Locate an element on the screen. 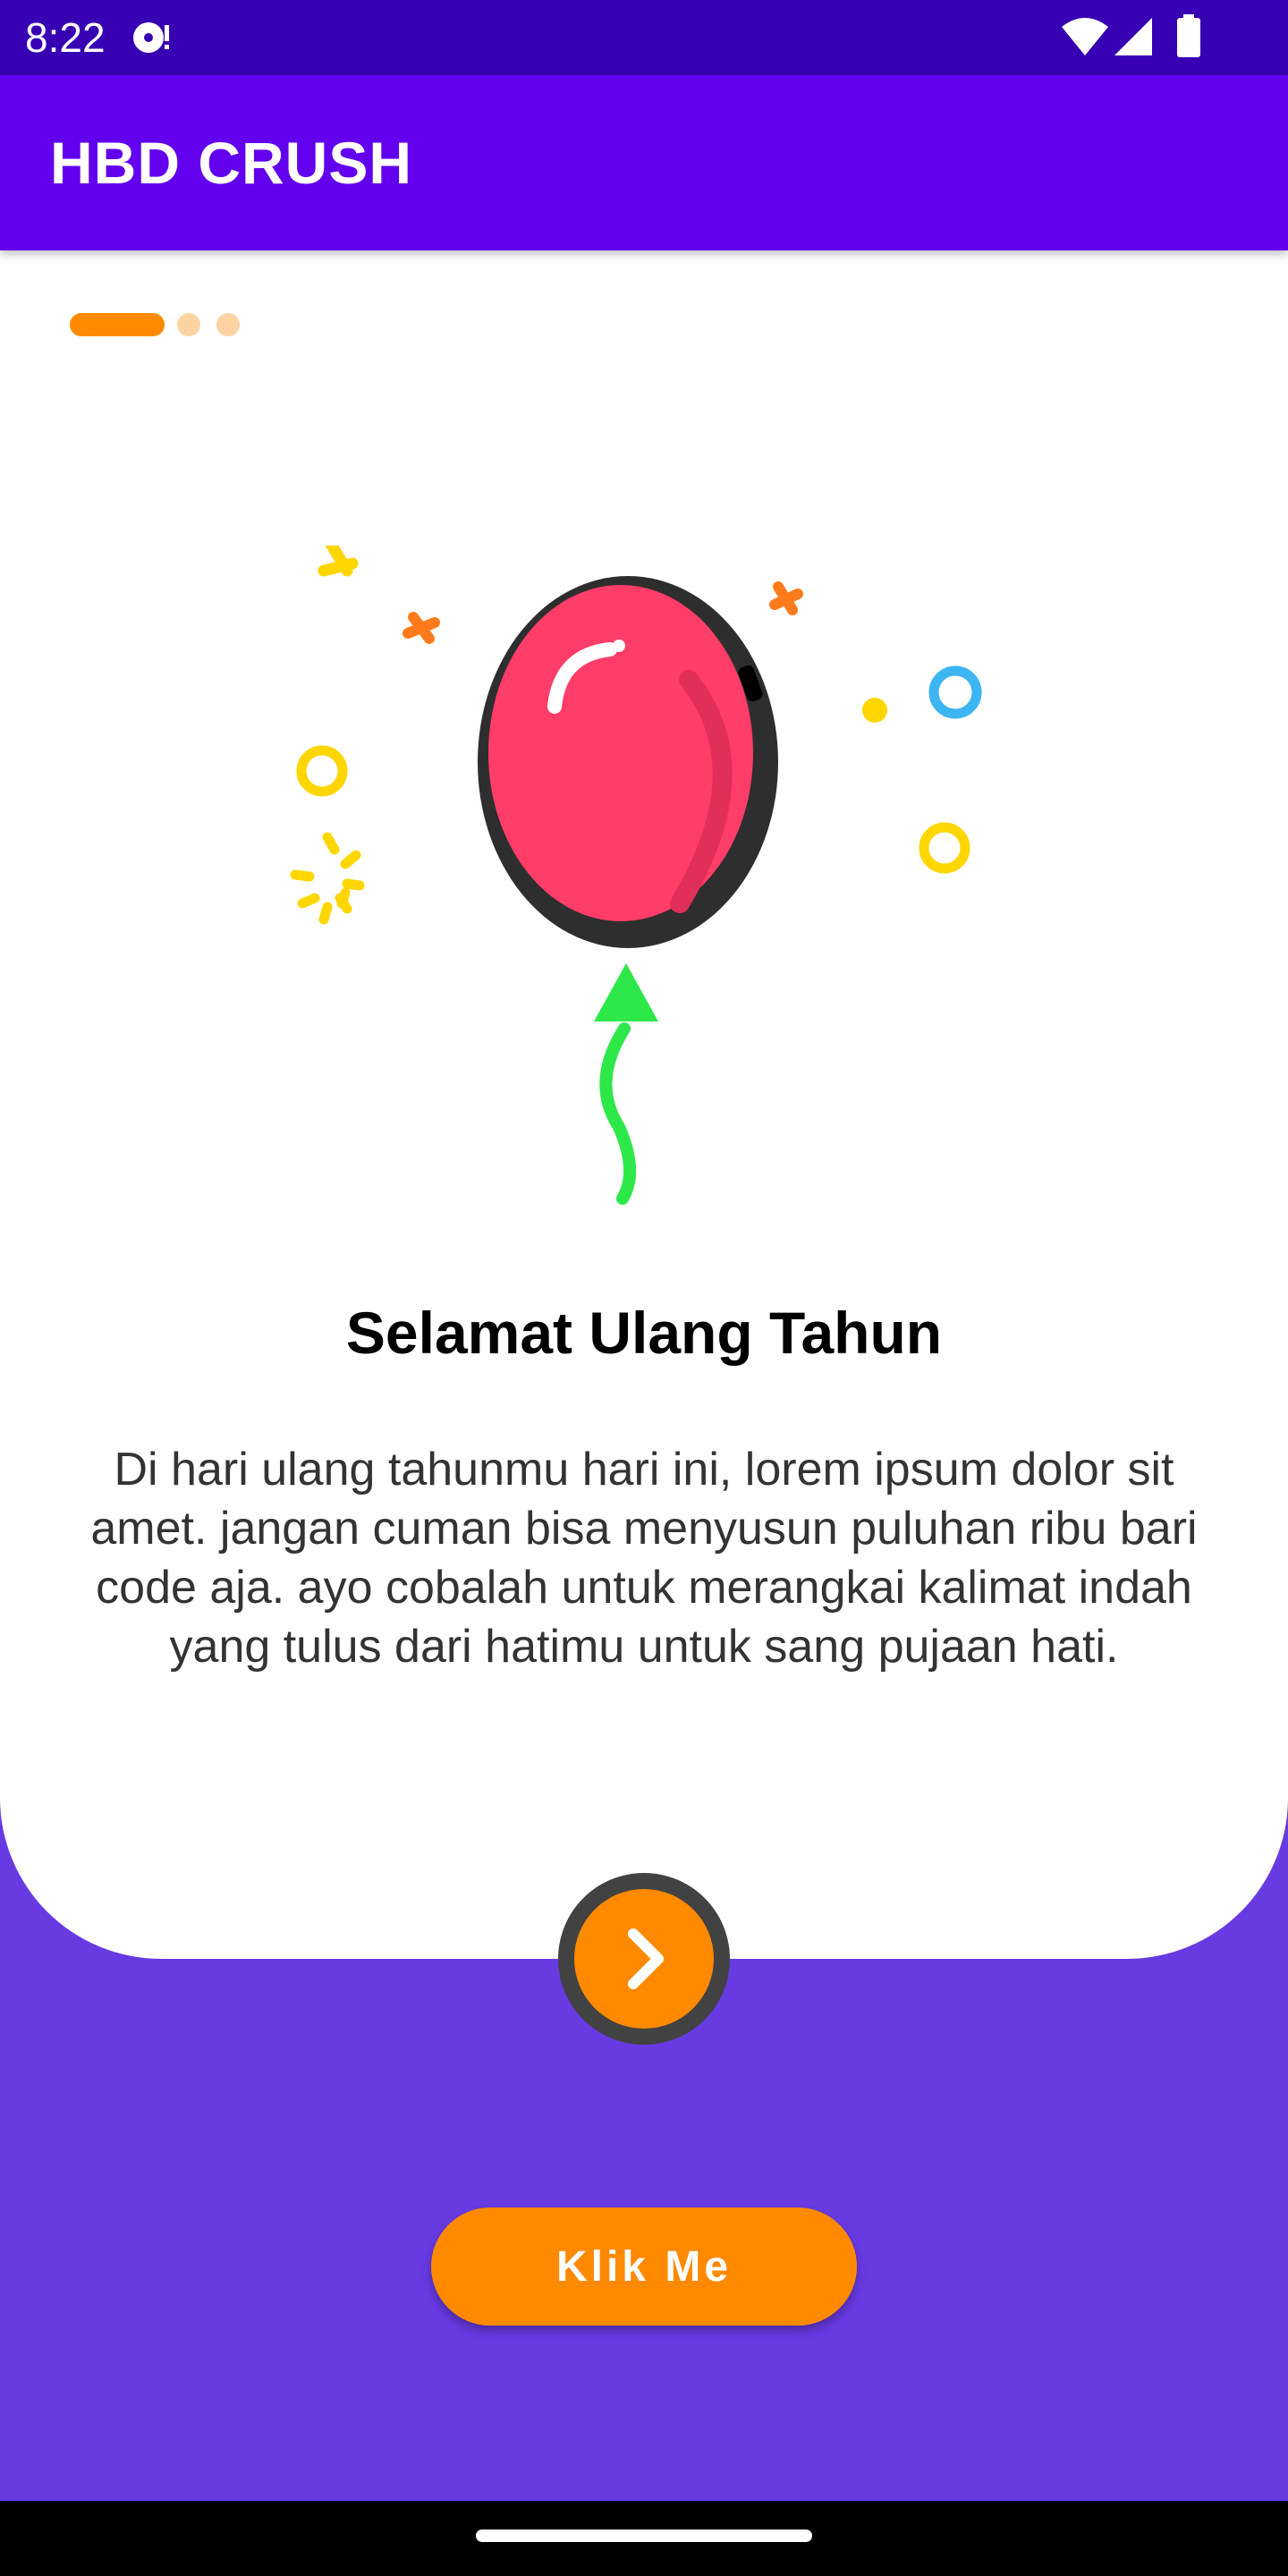 This screenshot has height=2576, width=1288. klik-me-button: Klik Me is located at coordinates (644, 2266).